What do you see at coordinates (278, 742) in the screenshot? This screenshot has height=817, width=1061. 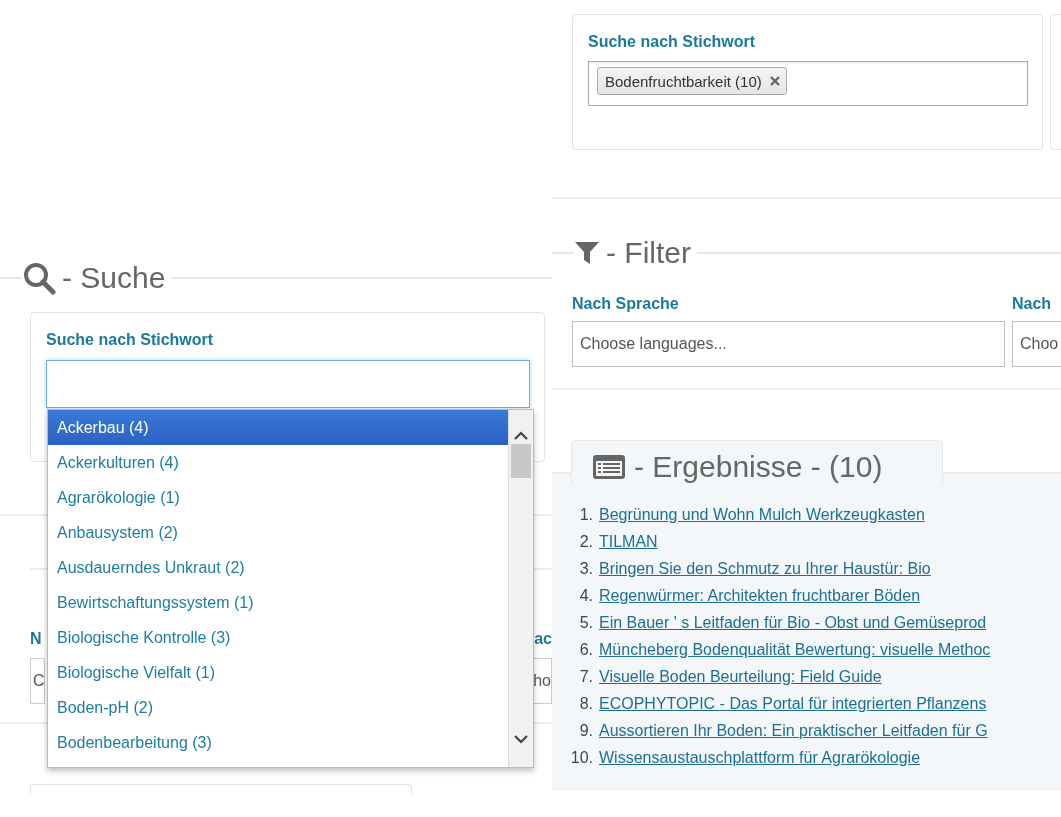 I see `dropdown-option: Bodenbearbeitung (3)` at bounding box center [278, 742].